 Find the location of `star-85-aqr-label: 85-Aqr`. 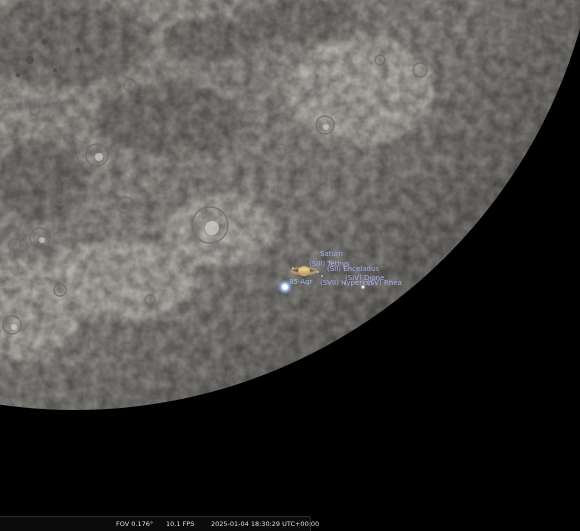

star-85-aqr-label: 85-Aqr is located at coordinates (300, 282).